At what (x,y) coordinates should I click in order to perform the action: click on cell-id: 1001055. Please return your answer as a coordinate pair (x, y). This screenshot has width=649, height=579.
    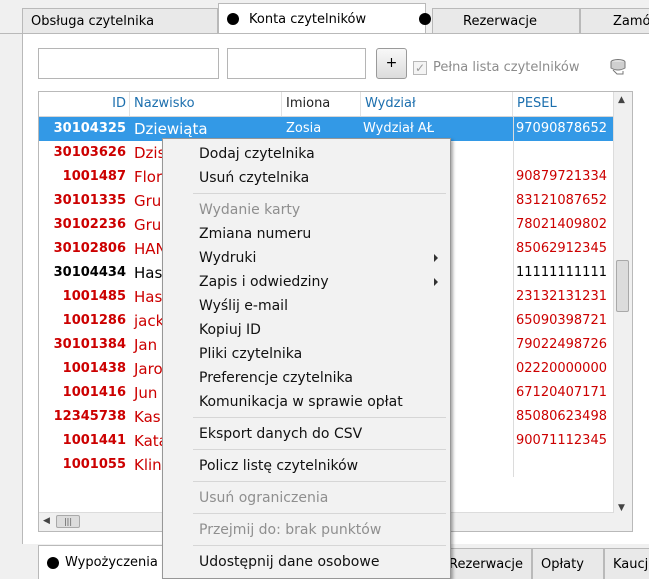
    Looking at the image, I should click on (94, 464).